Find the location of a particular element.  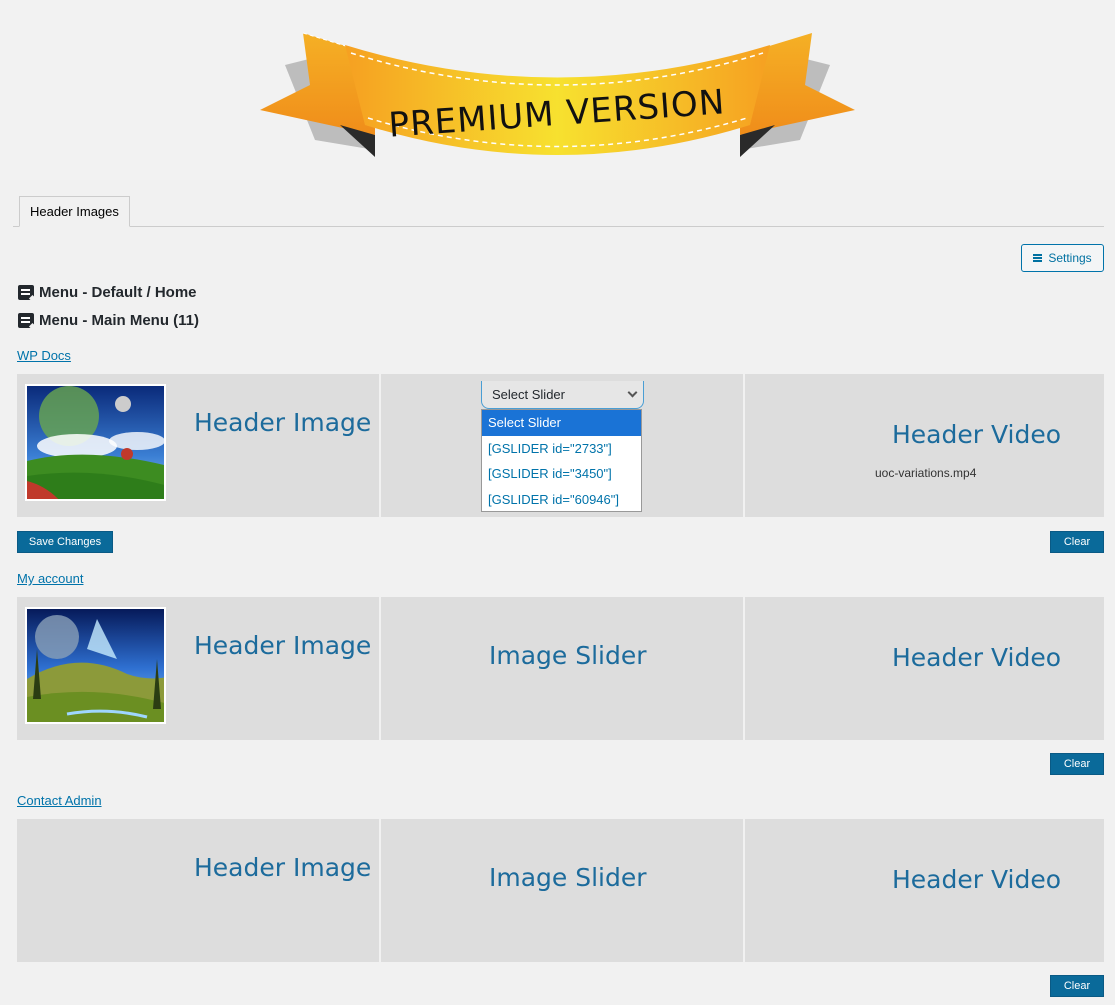

hamburger-icon is located at coordinates (1038, 258).